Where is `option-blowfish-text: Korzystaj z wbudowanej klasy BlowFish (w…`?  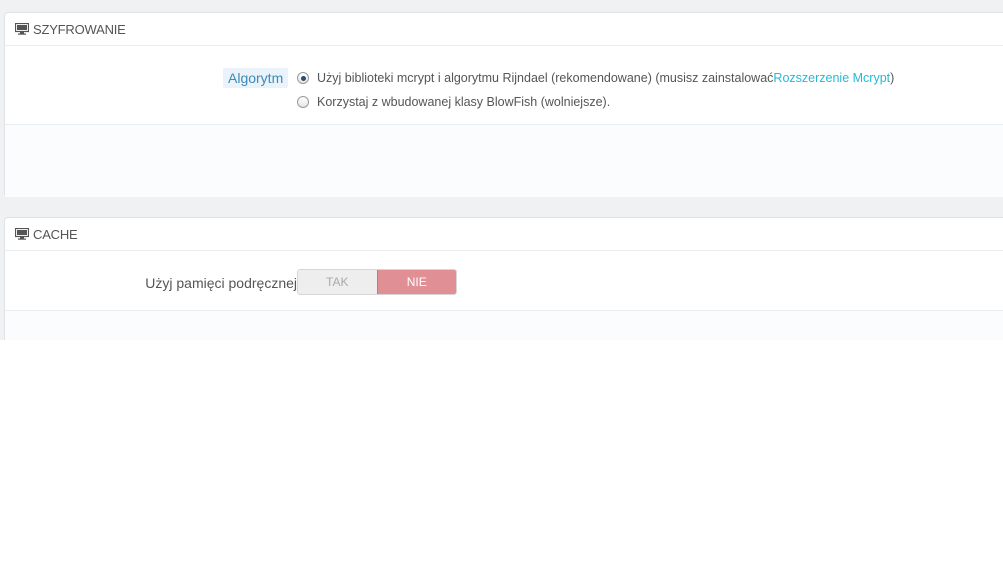
option-blowfish-text: Korzystaj z wbudowanej klasy BlowFish (w… is located at coordinates (464, 102).